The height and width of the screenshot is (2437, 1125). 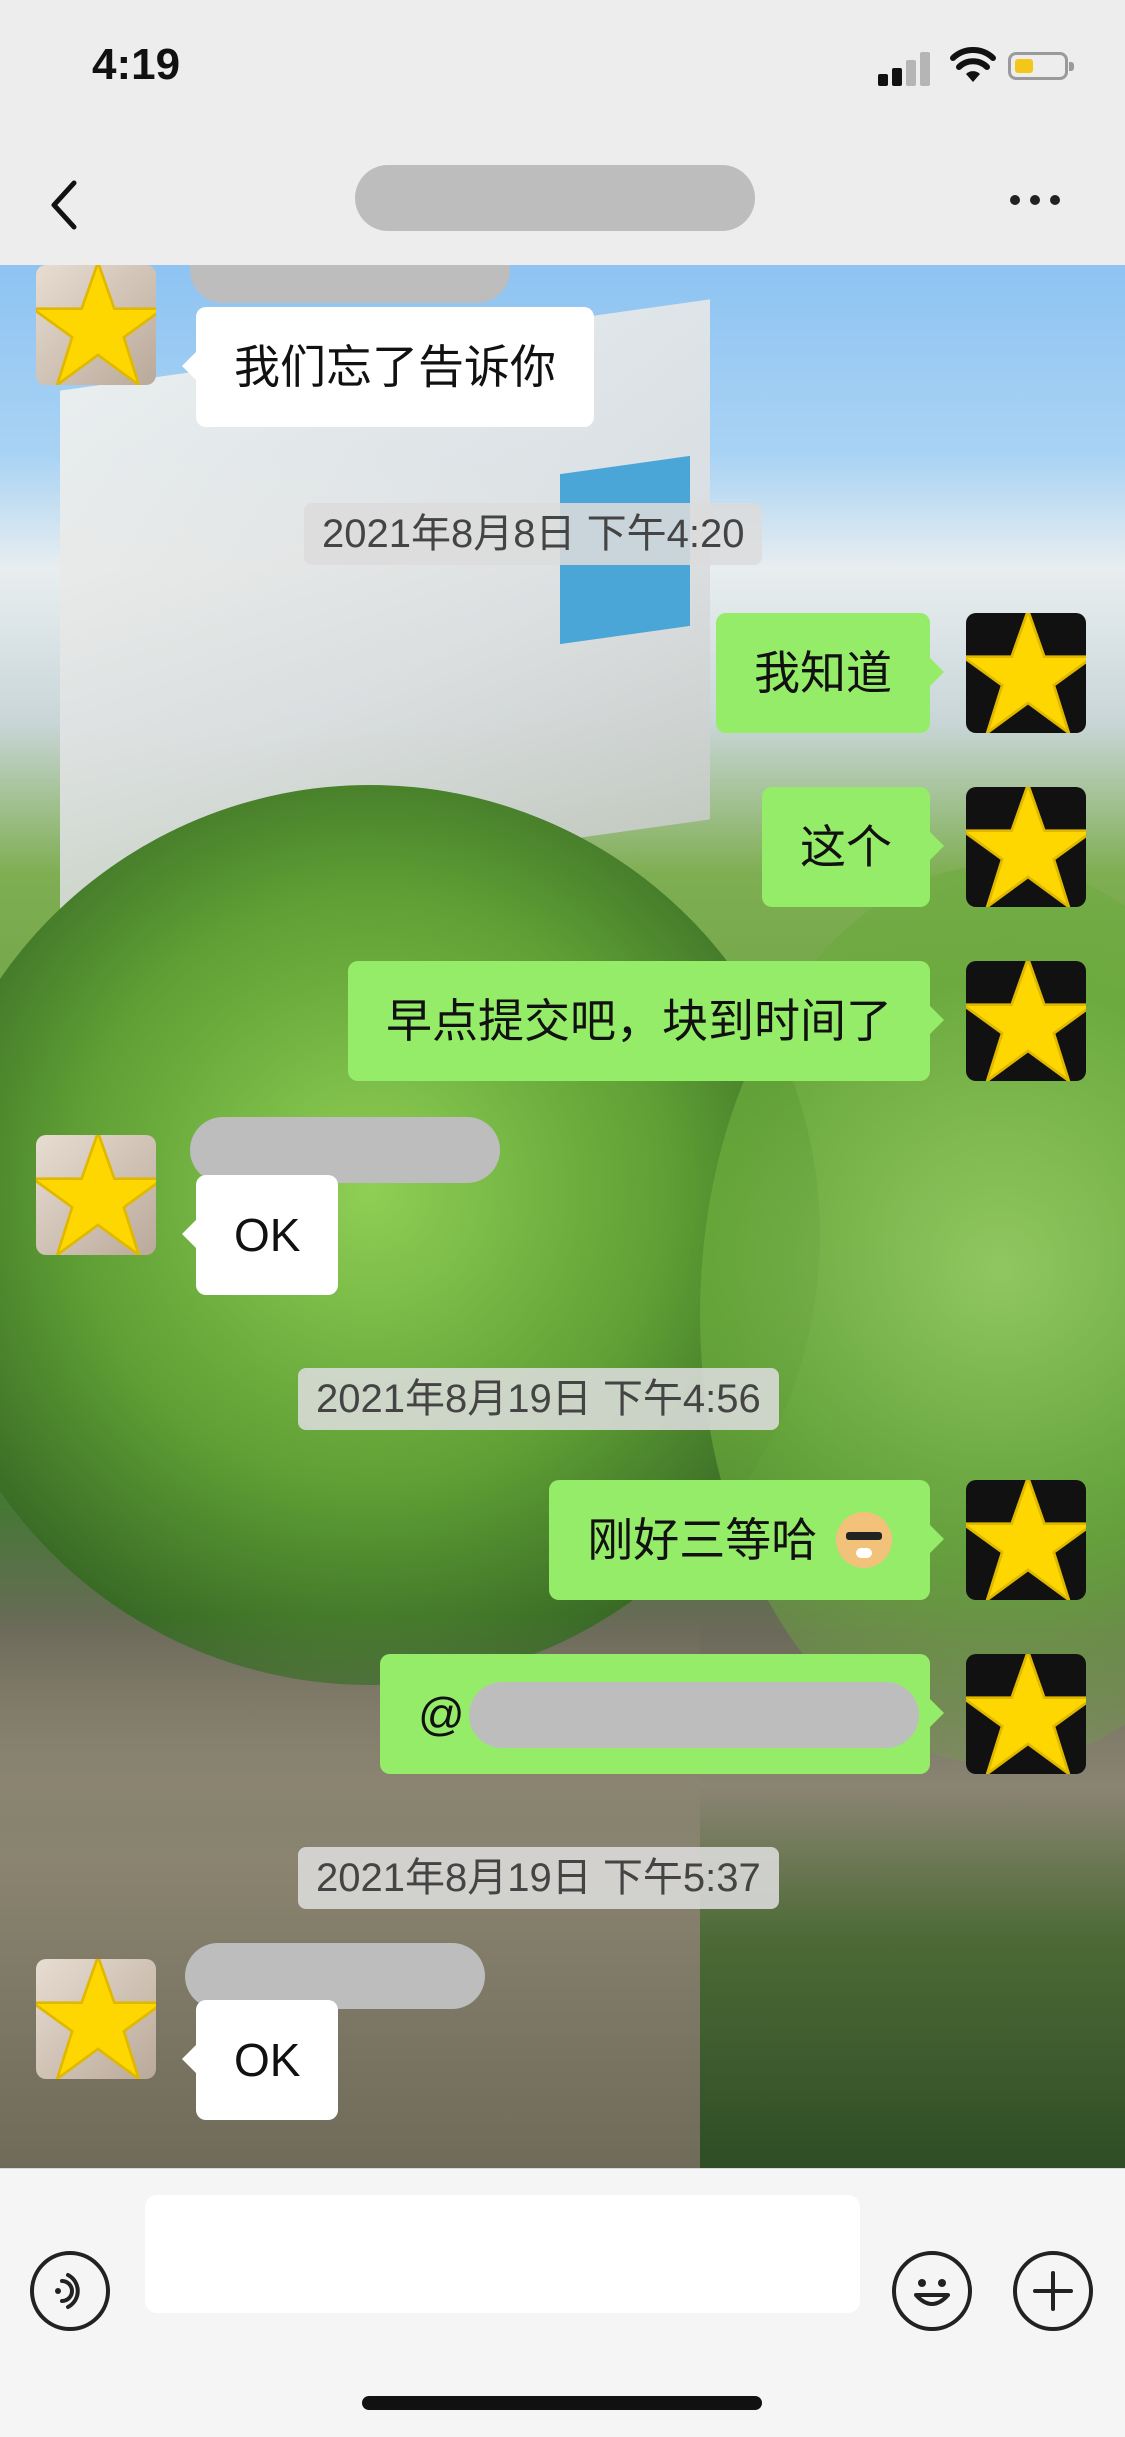 What do you see at coordinates (538, 1399) in the screenshot?
I see `timestamp: 2021年8月19日 下午4:56` at bounding box center [538, 1399].